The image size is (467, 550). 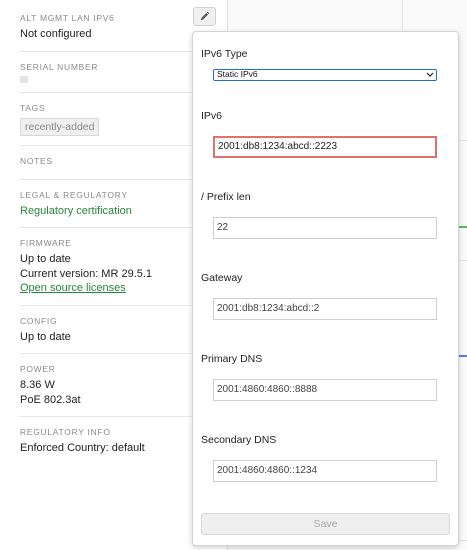 What do you see at coordinates (224, 54) in the screenshot?
I see `ipv6-type-label: IPv6 Type` at bounding box center [224, 54].